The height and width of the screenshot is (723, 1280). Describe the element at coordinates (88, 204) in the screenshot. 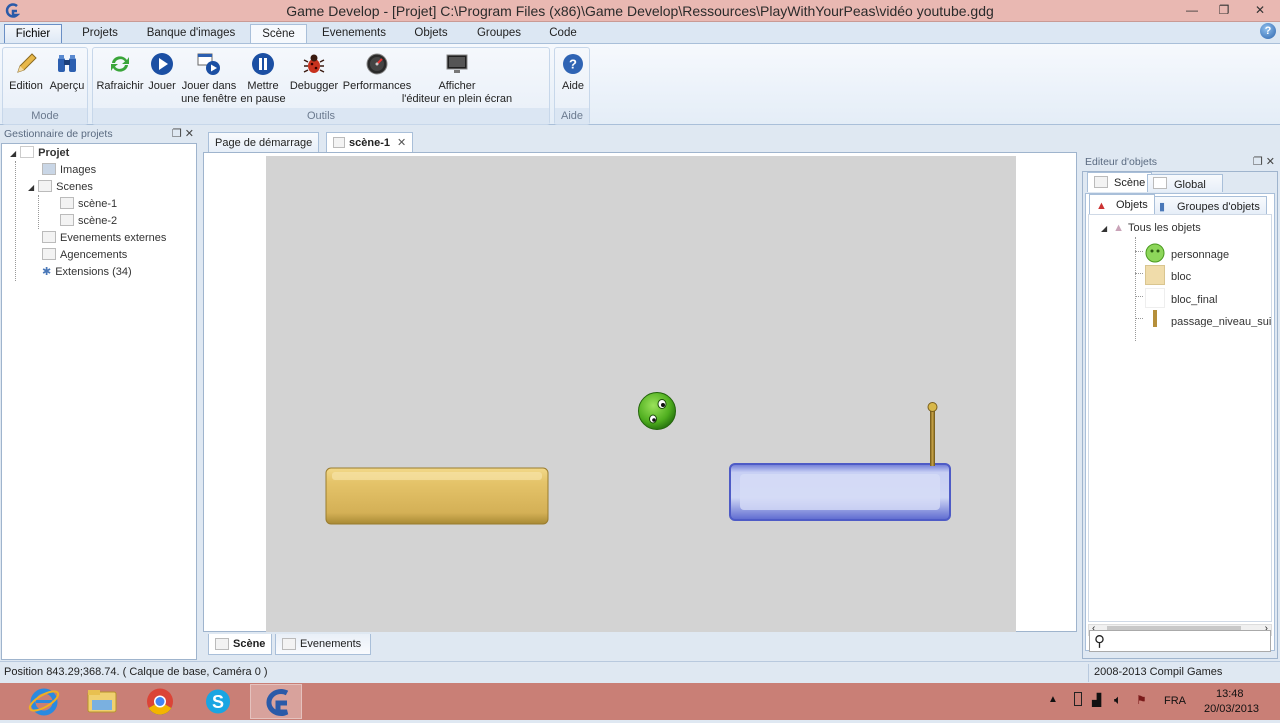

I see `tree-item-scene-1: scène-1` at that location.